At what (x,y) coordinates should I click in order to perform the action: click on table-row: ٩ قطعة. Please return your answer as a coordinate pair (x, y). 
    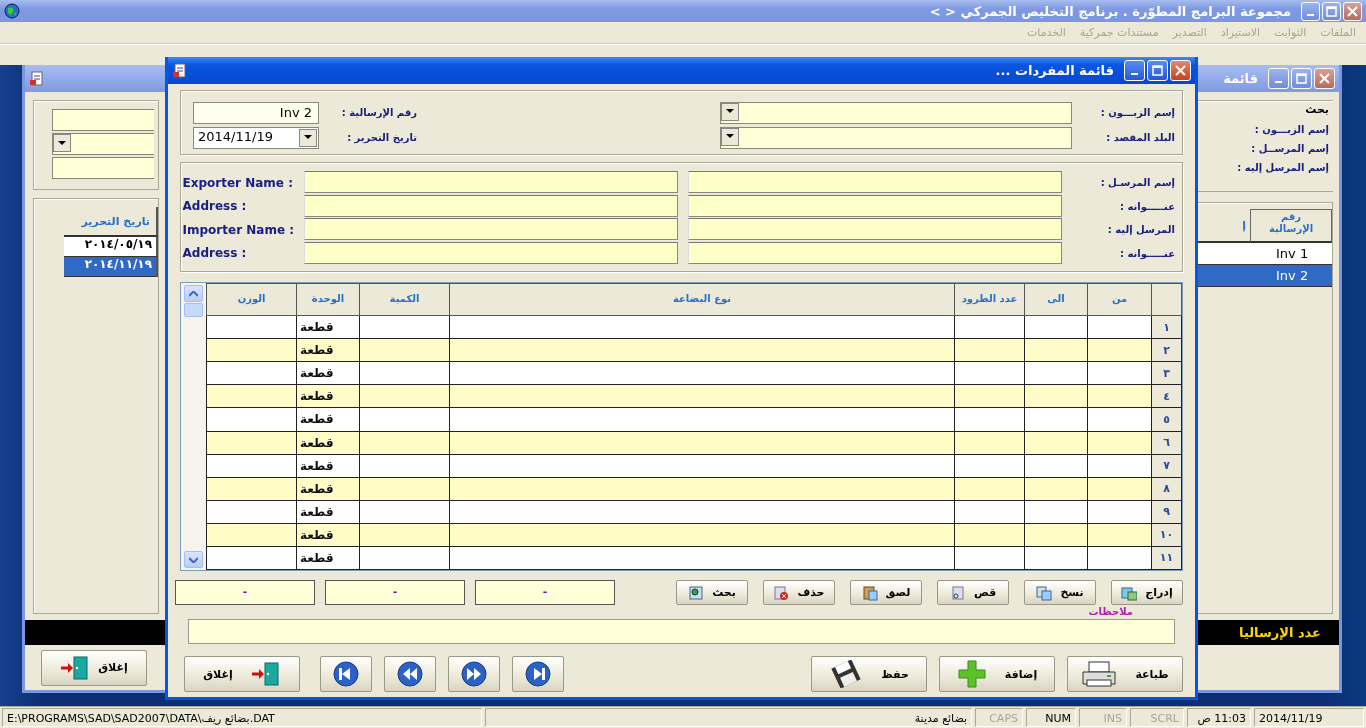
    Looking at the image, I should click on (694, 512).